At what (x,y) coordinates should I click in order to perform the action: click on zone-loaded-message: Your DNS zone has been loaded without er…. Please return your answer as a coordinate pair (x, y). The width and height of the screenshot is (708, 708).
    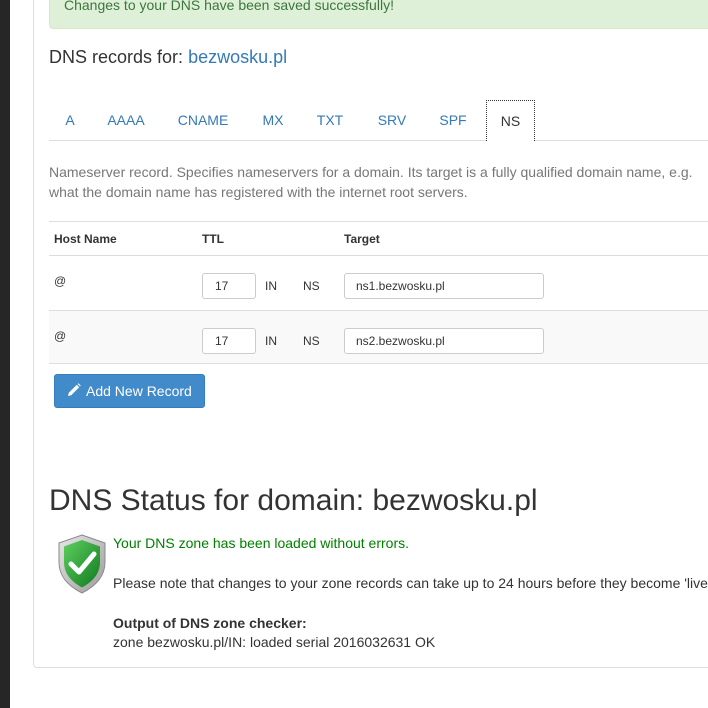
    Looking at the image, I should click on (261, 543).